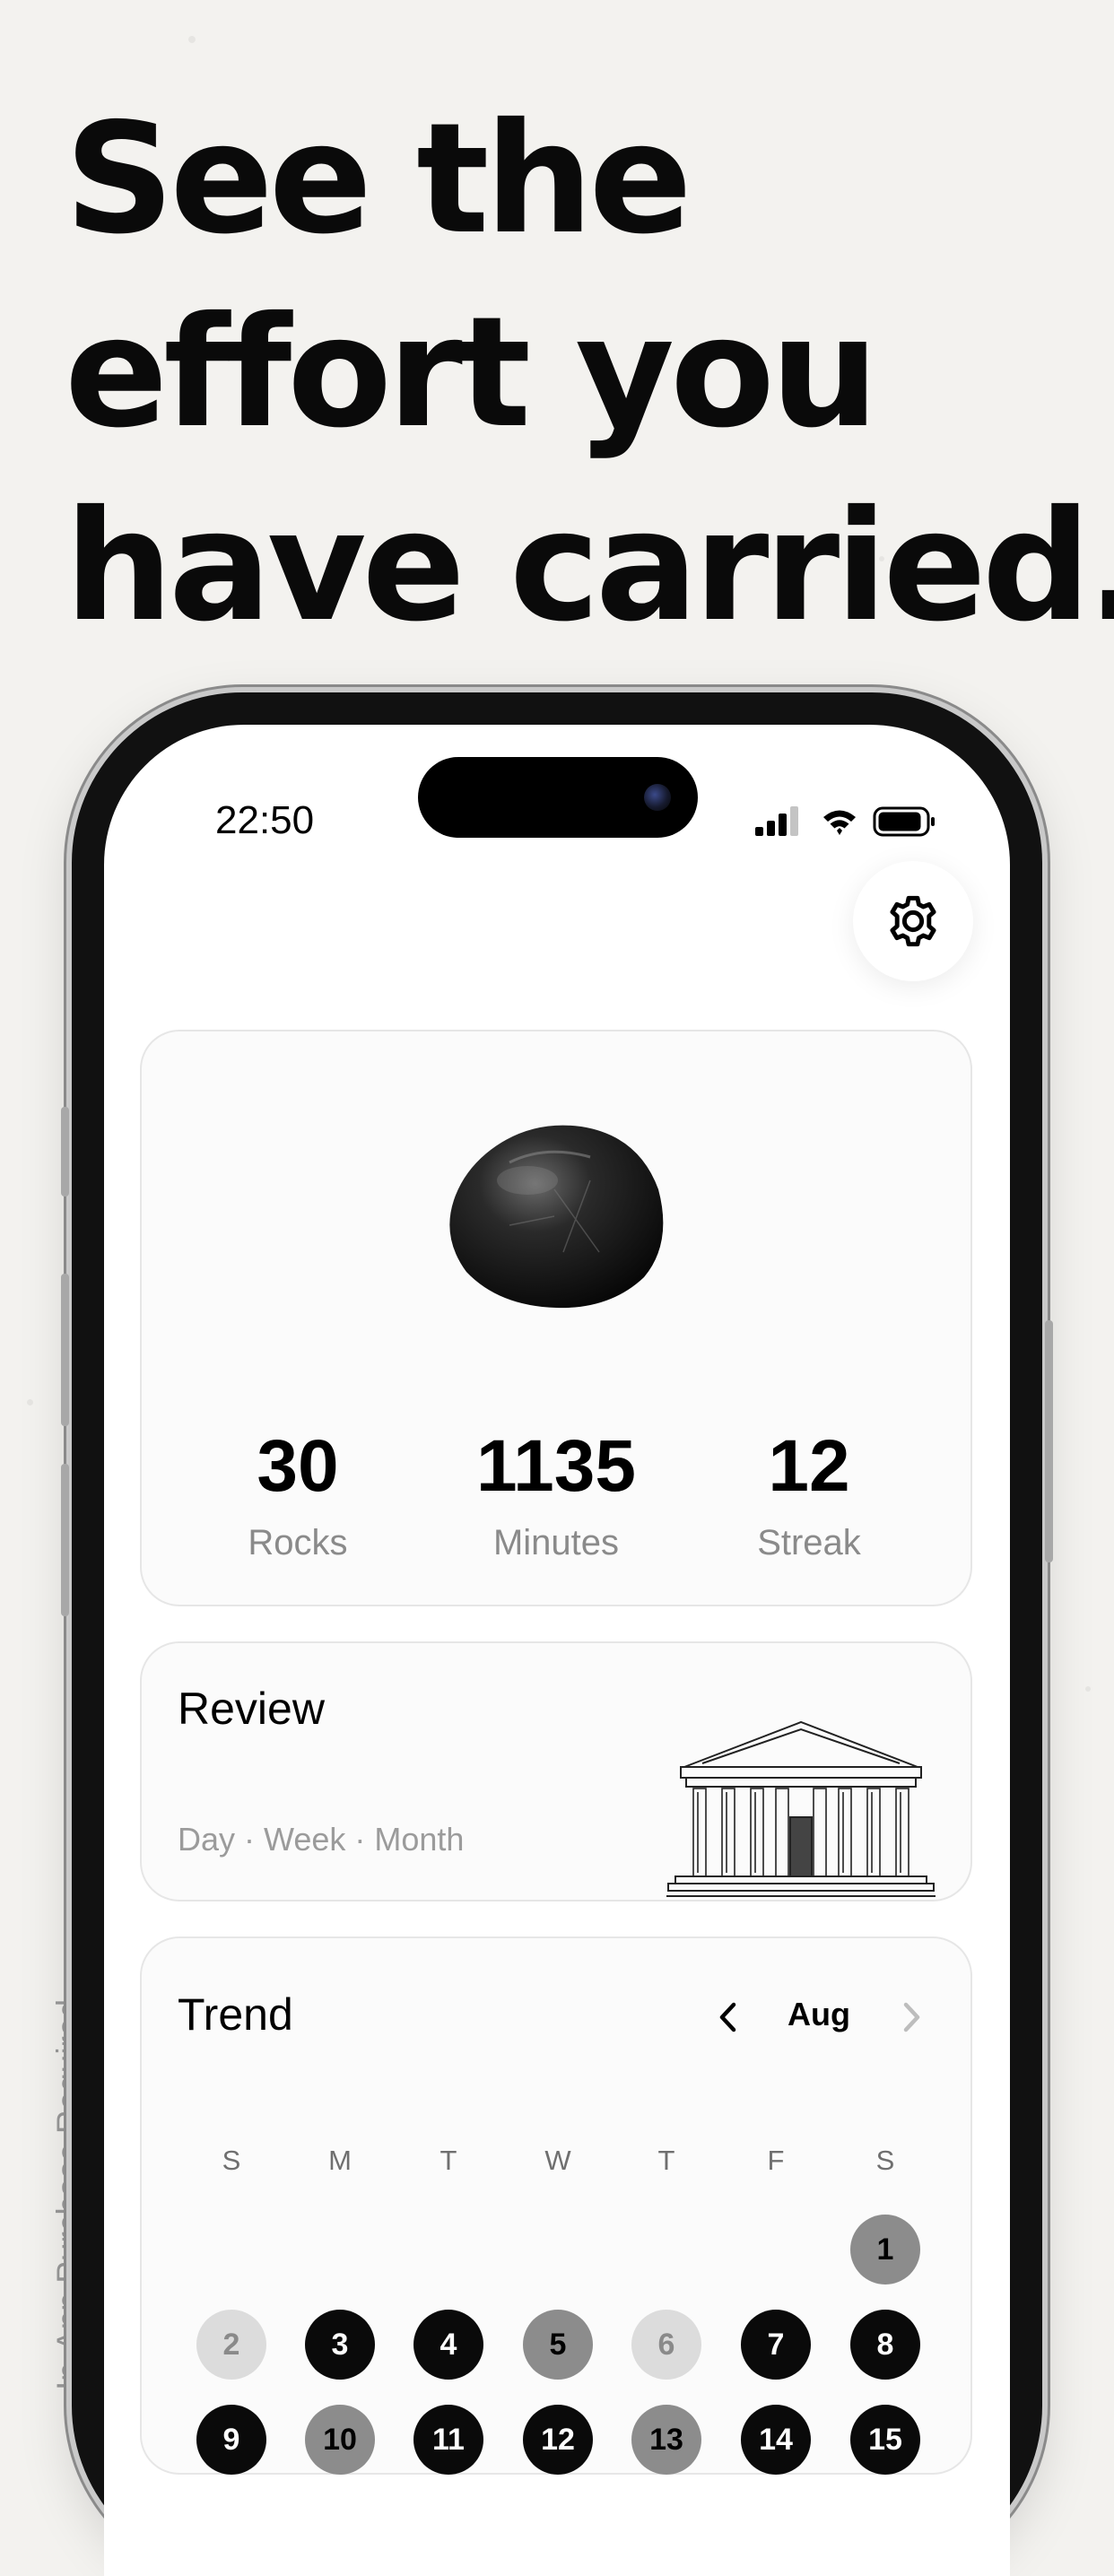  I want to click on phone-volume-up-button, so click(65, 1350).